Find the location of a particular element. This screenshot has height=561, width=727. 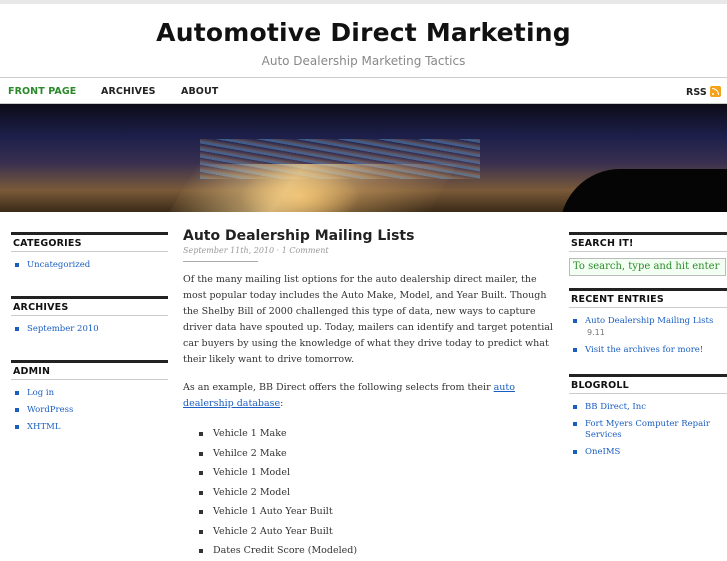

recent-entry-label: Visit the archives for more! is located at coordinates (644, 350).